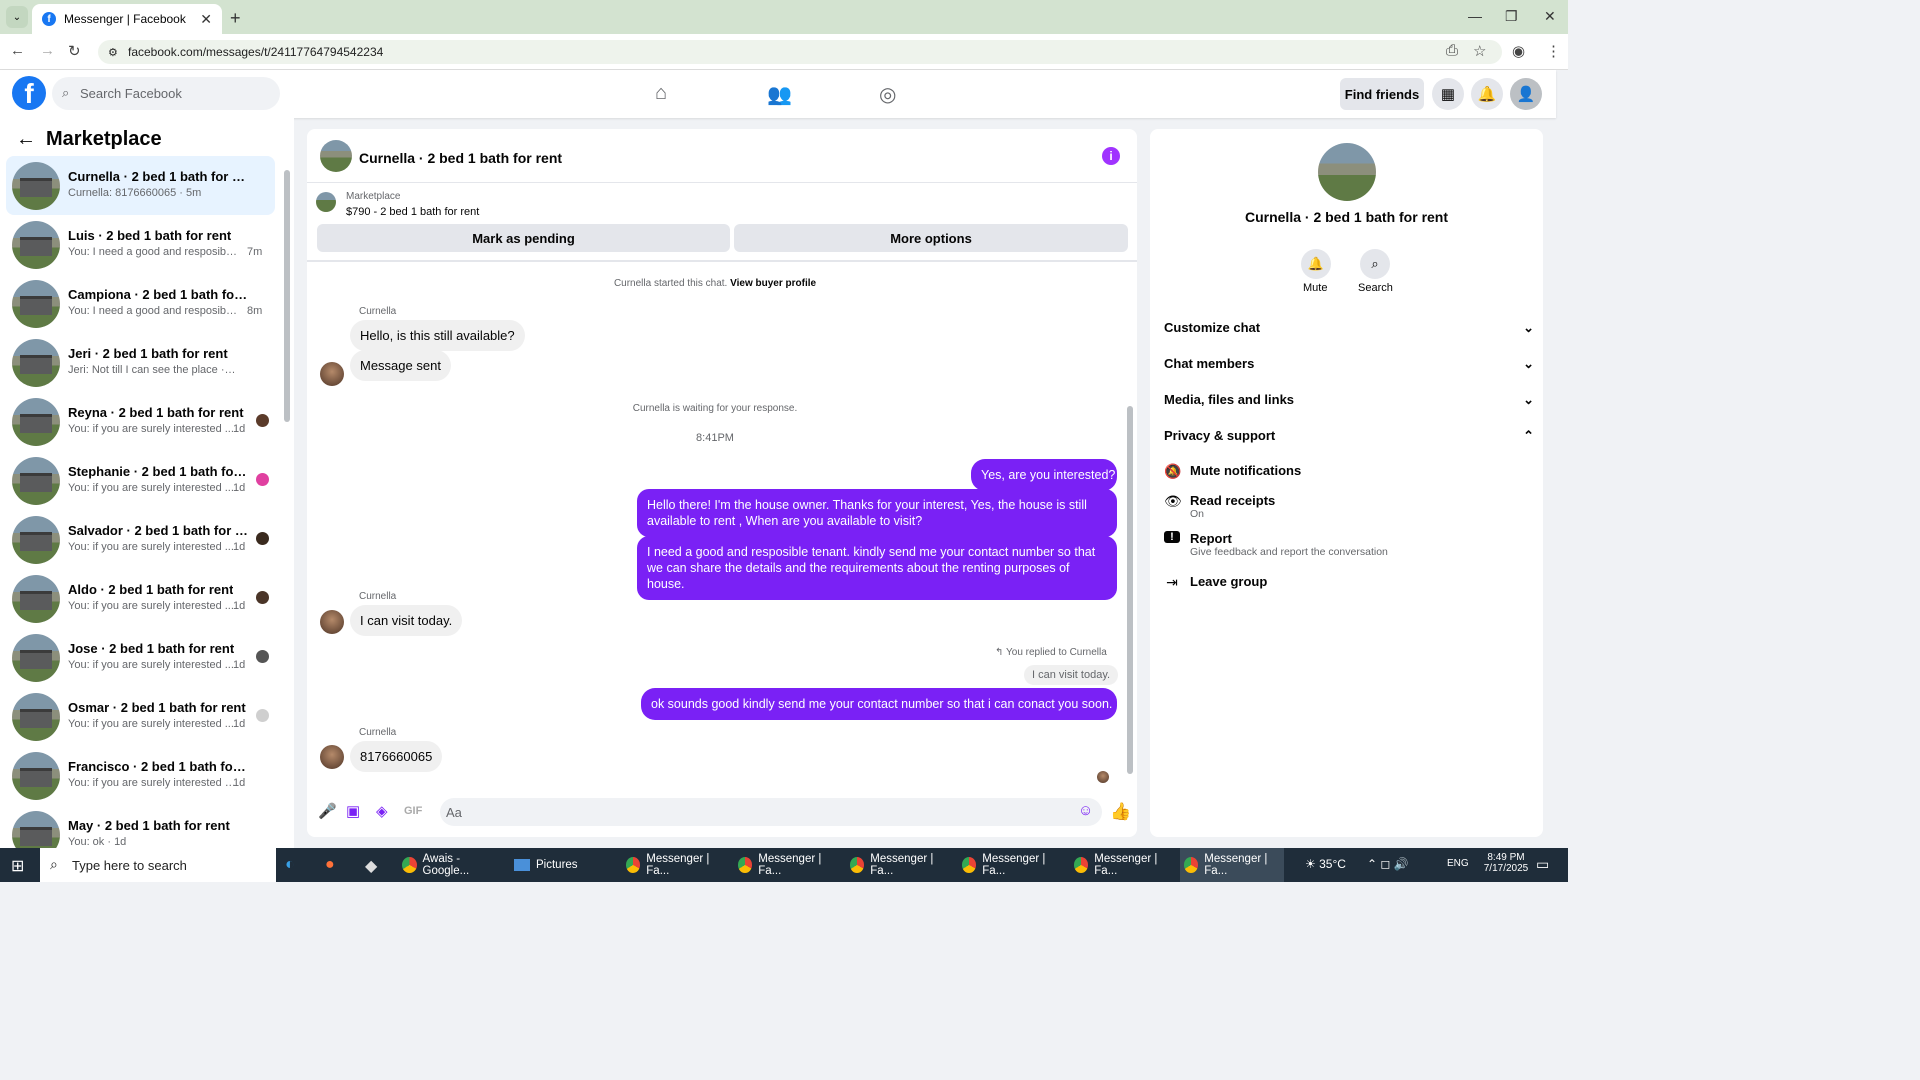 The width and height of the screenshot is (1920, 1080). Describe the element at coordinates (437, 335) in the screenshot. I see `incoming-message: Hello, is this still available?` at that location.